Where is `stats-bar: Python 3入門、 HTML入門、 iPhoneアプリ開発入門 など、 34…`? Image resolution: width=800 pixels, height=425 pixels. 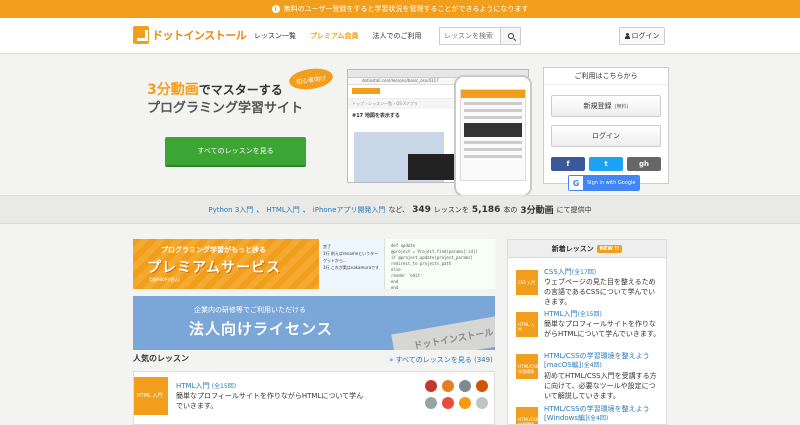
stats-bar: Python 3入門、 HTML入門、 iPhoneアプリ開発入門 など、 34… is located at coordinates (400, 209).